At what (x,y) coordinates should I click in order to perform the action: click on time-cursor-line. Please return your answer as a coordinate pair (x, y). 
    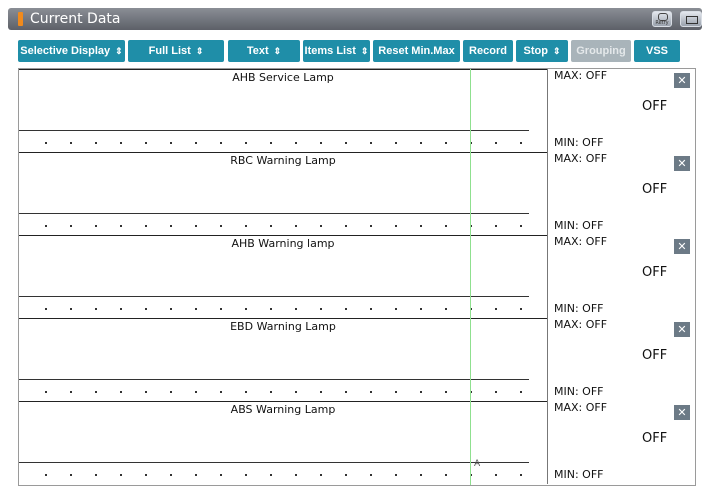
    Looking at the image, I should click on (470, 277).